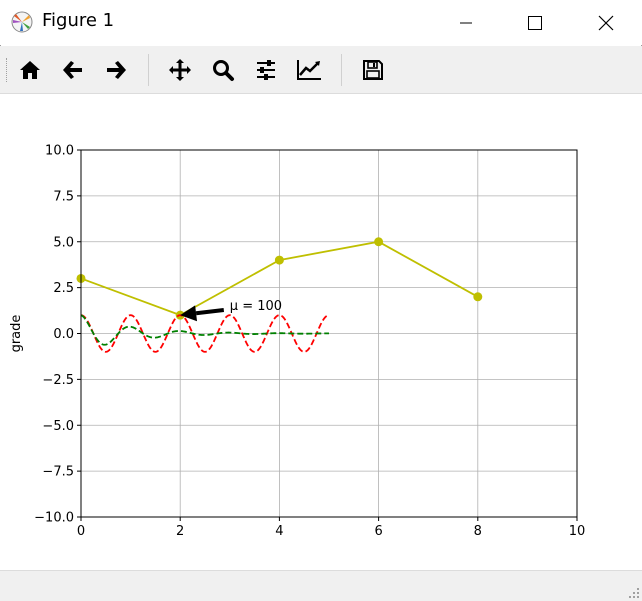 Image resolution: width=642 pixels, height=601 pixels. I want to click on x-tick-label: 8, so click(478, 531).